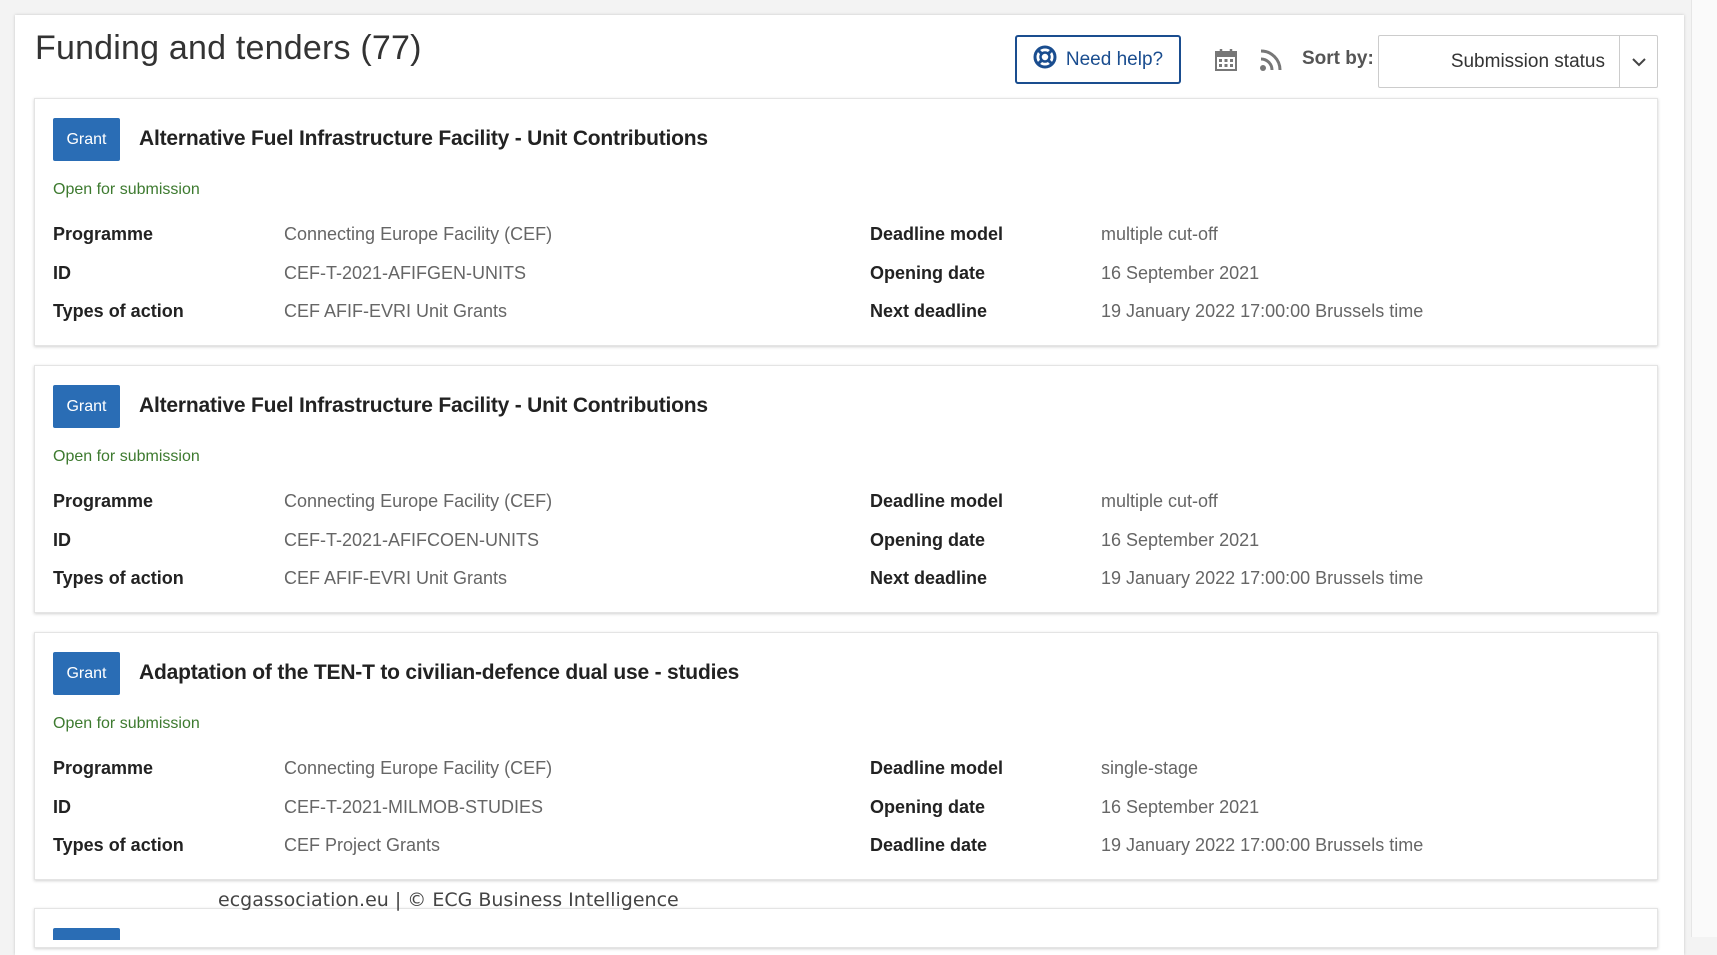 This screenshot has width=1717, height=955. I want to click on id-value: CEF-T-2021-AFIFCOEN-UNITS, so click(412, 540).